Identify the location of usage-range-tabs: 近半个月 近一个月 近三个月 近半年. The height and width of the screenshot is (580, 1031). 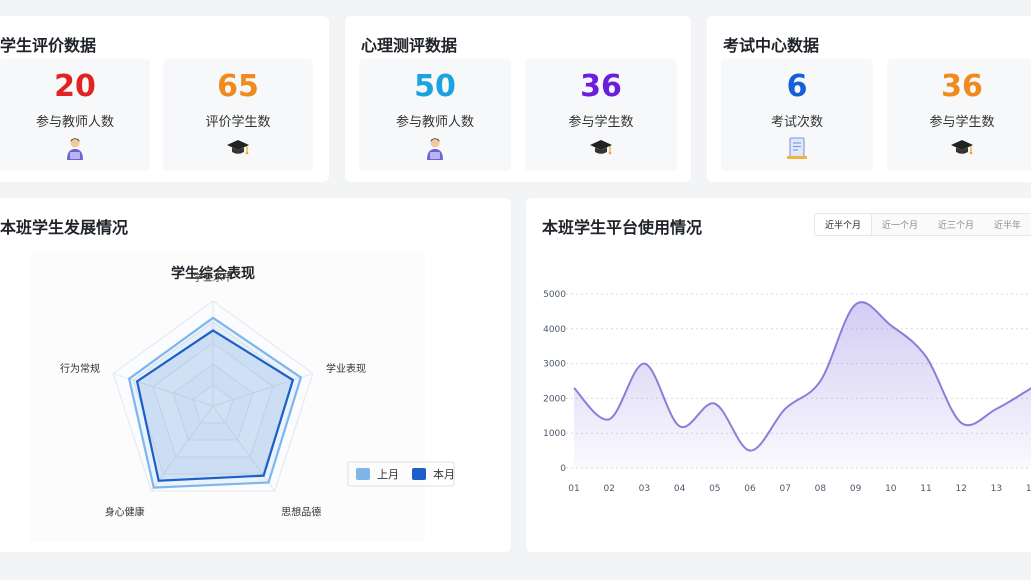
(922, 224).